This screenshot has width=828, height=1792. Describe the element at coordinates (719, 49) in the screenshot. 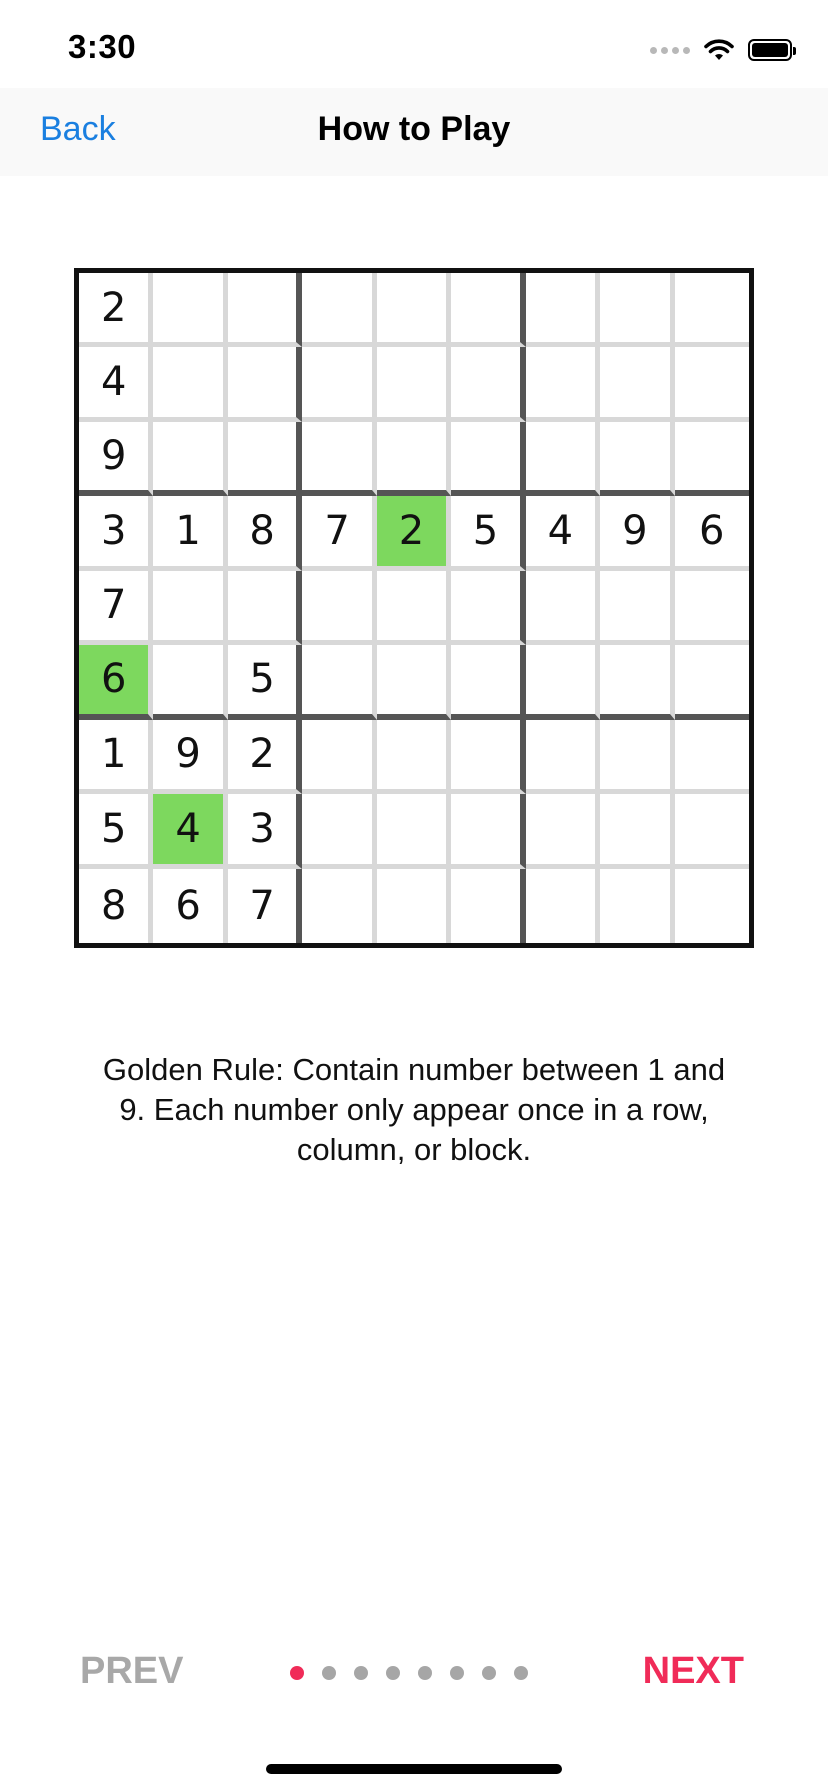

I see `wifi-icon` at that location.